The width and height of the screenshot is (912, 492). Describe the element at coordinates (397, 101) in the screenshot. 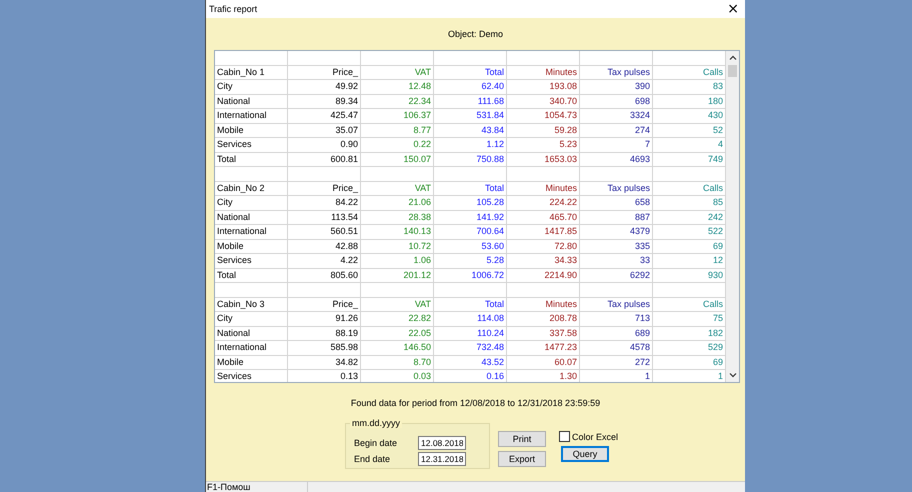

I see `table-cell: 22.34` at that location.